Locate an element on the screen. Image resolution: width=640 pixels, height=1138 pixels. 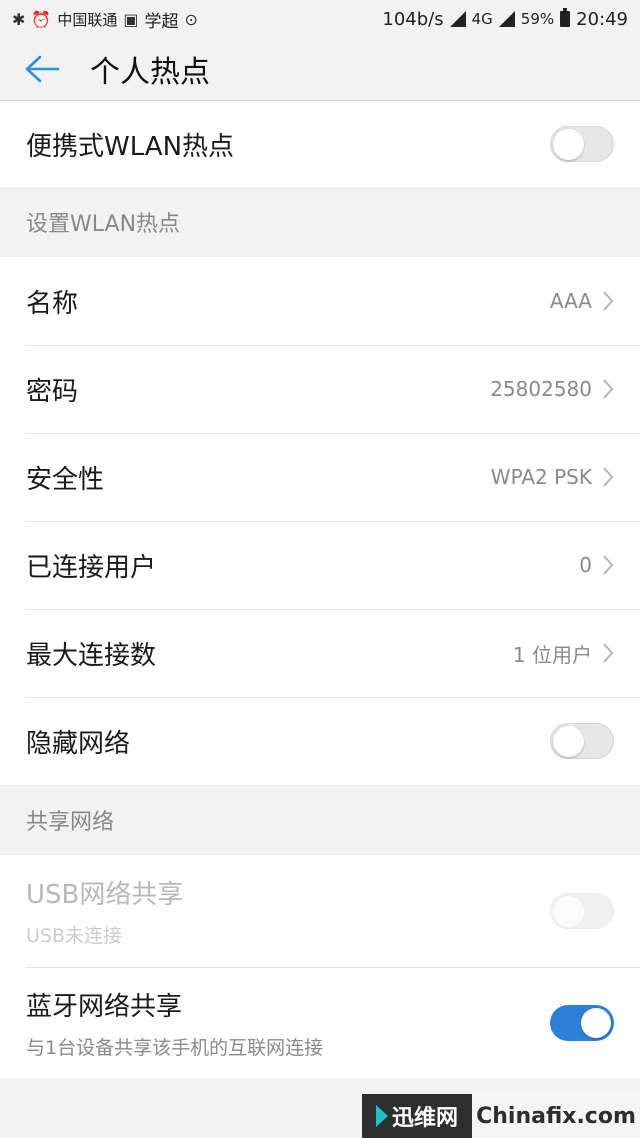
row-label: 隐藏网络 is located at coordinates (78, 743).